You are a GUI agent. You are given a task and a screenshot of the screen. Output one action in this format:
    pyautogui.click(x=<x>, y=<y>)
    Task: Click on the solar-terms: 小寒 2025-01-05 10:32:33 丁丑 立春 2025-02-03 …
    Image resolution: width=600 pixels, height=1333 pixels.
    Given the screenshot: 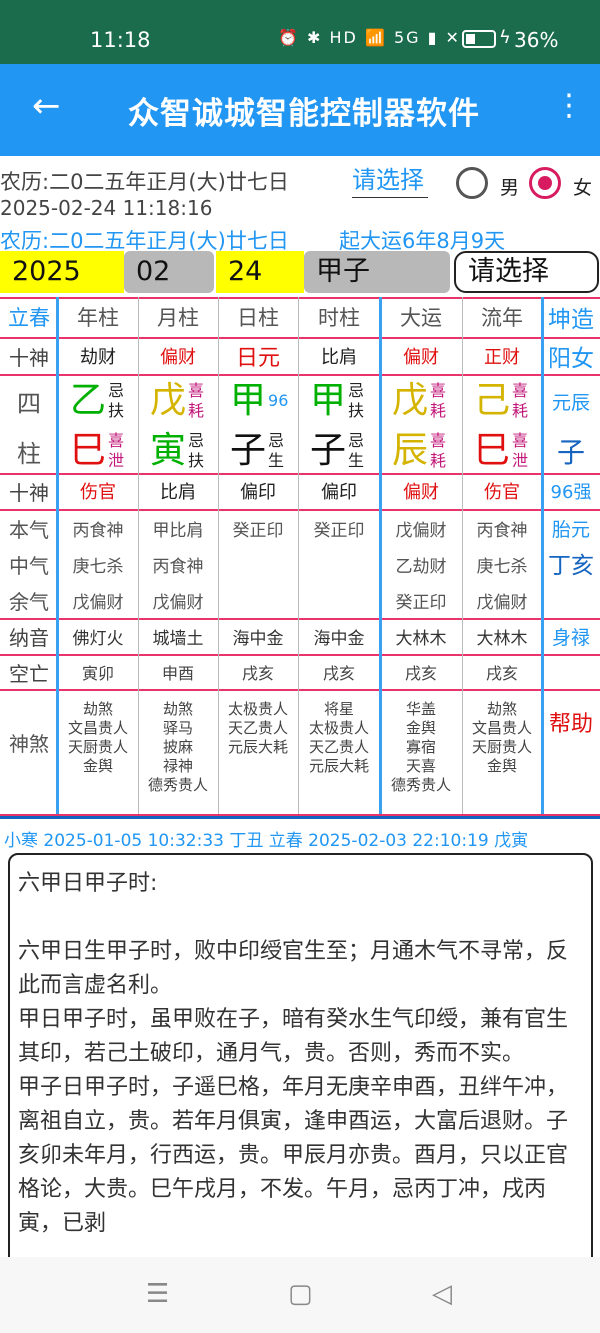 What is the action you would take?
    pyautogui.click(x=266, y=841)
    